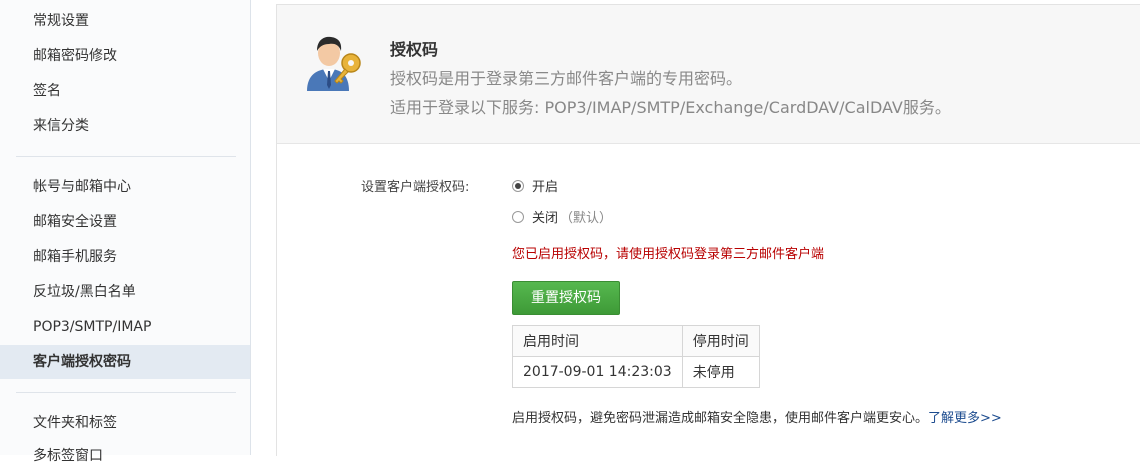 The height and width of the screenshot is (473, 1140). What do you see at coordinates (597, 341) in the screenshot?
I see `column-header-enabled: 启用时间` at bounding box center [597, 341].